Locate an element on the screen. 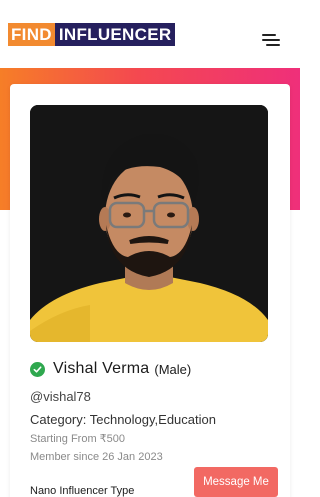 Image resolution: width=320 pixels, height=497 pixels. logo-find: FIND is located at coordinates (31, 34).